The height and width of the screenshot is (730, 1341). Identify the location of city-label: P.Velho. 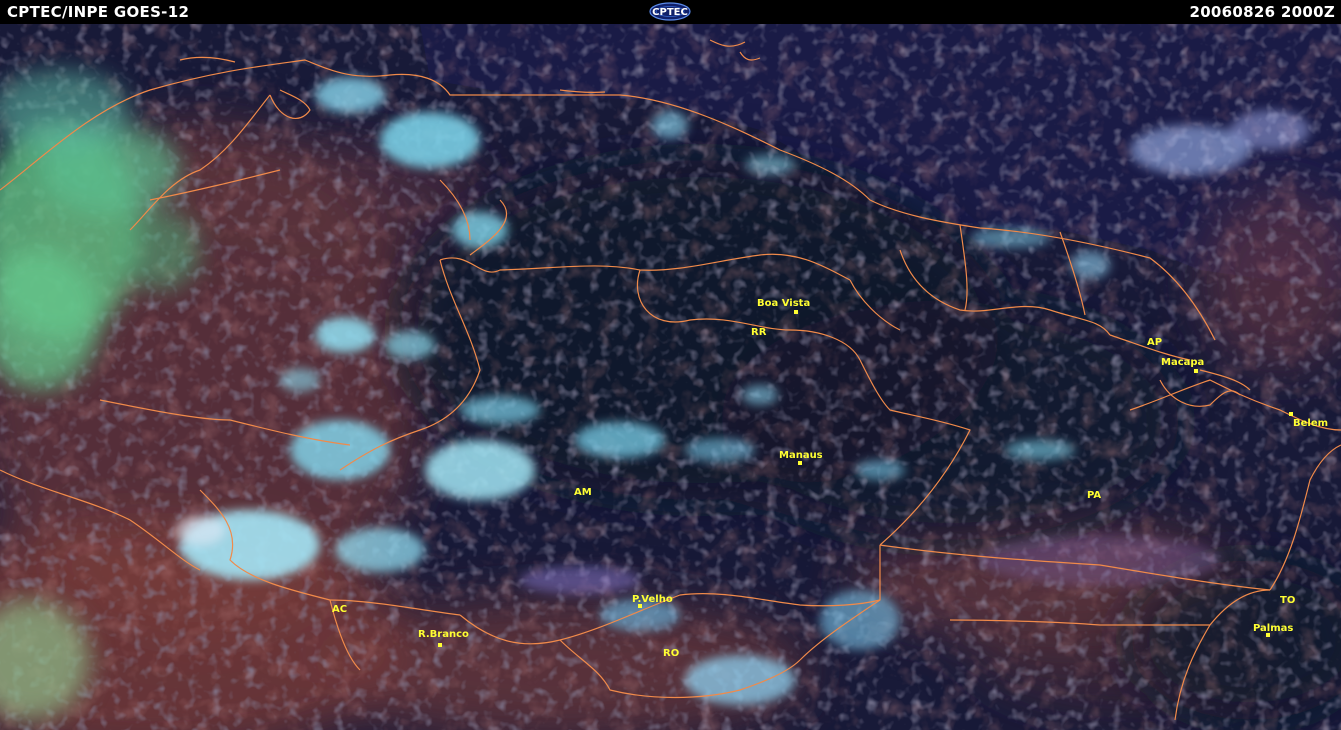
(652, 599).